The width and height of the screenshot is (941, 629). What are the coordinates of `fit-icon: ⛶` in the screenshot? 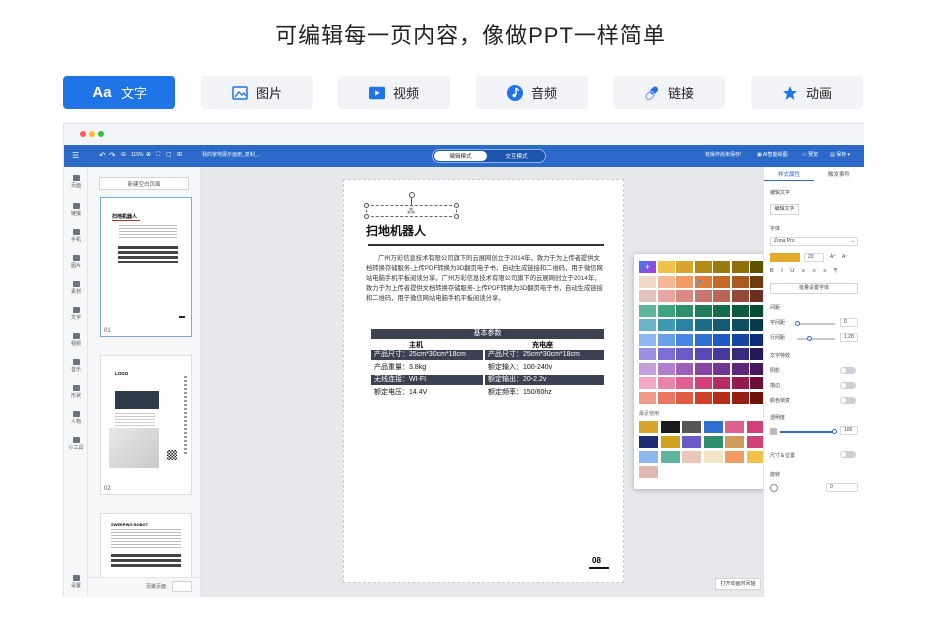 It's located at (158, 155).